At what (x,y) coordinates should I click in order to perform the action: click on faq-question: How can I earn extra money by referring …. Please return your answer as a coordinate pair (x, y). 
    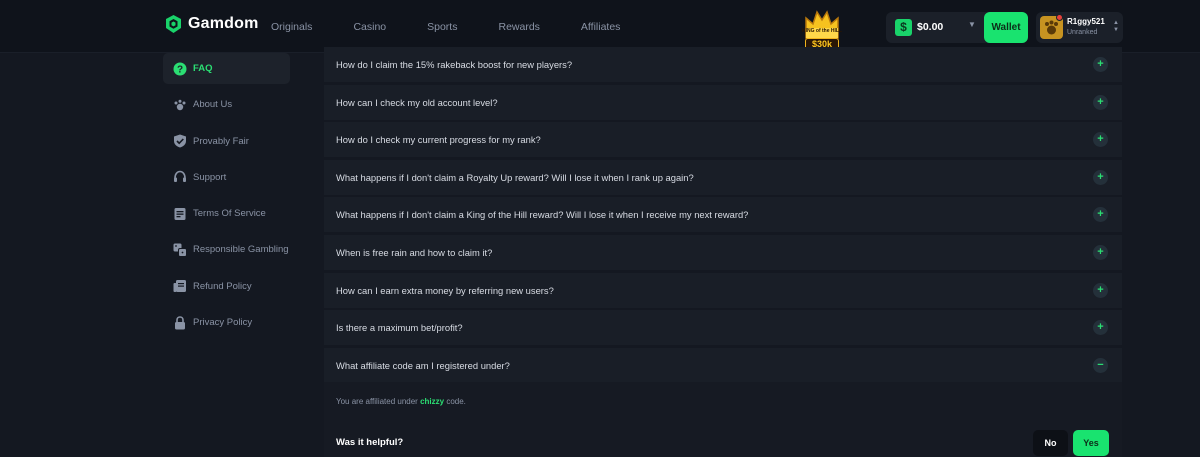
    Looking at the image, I should click on (445, 290).